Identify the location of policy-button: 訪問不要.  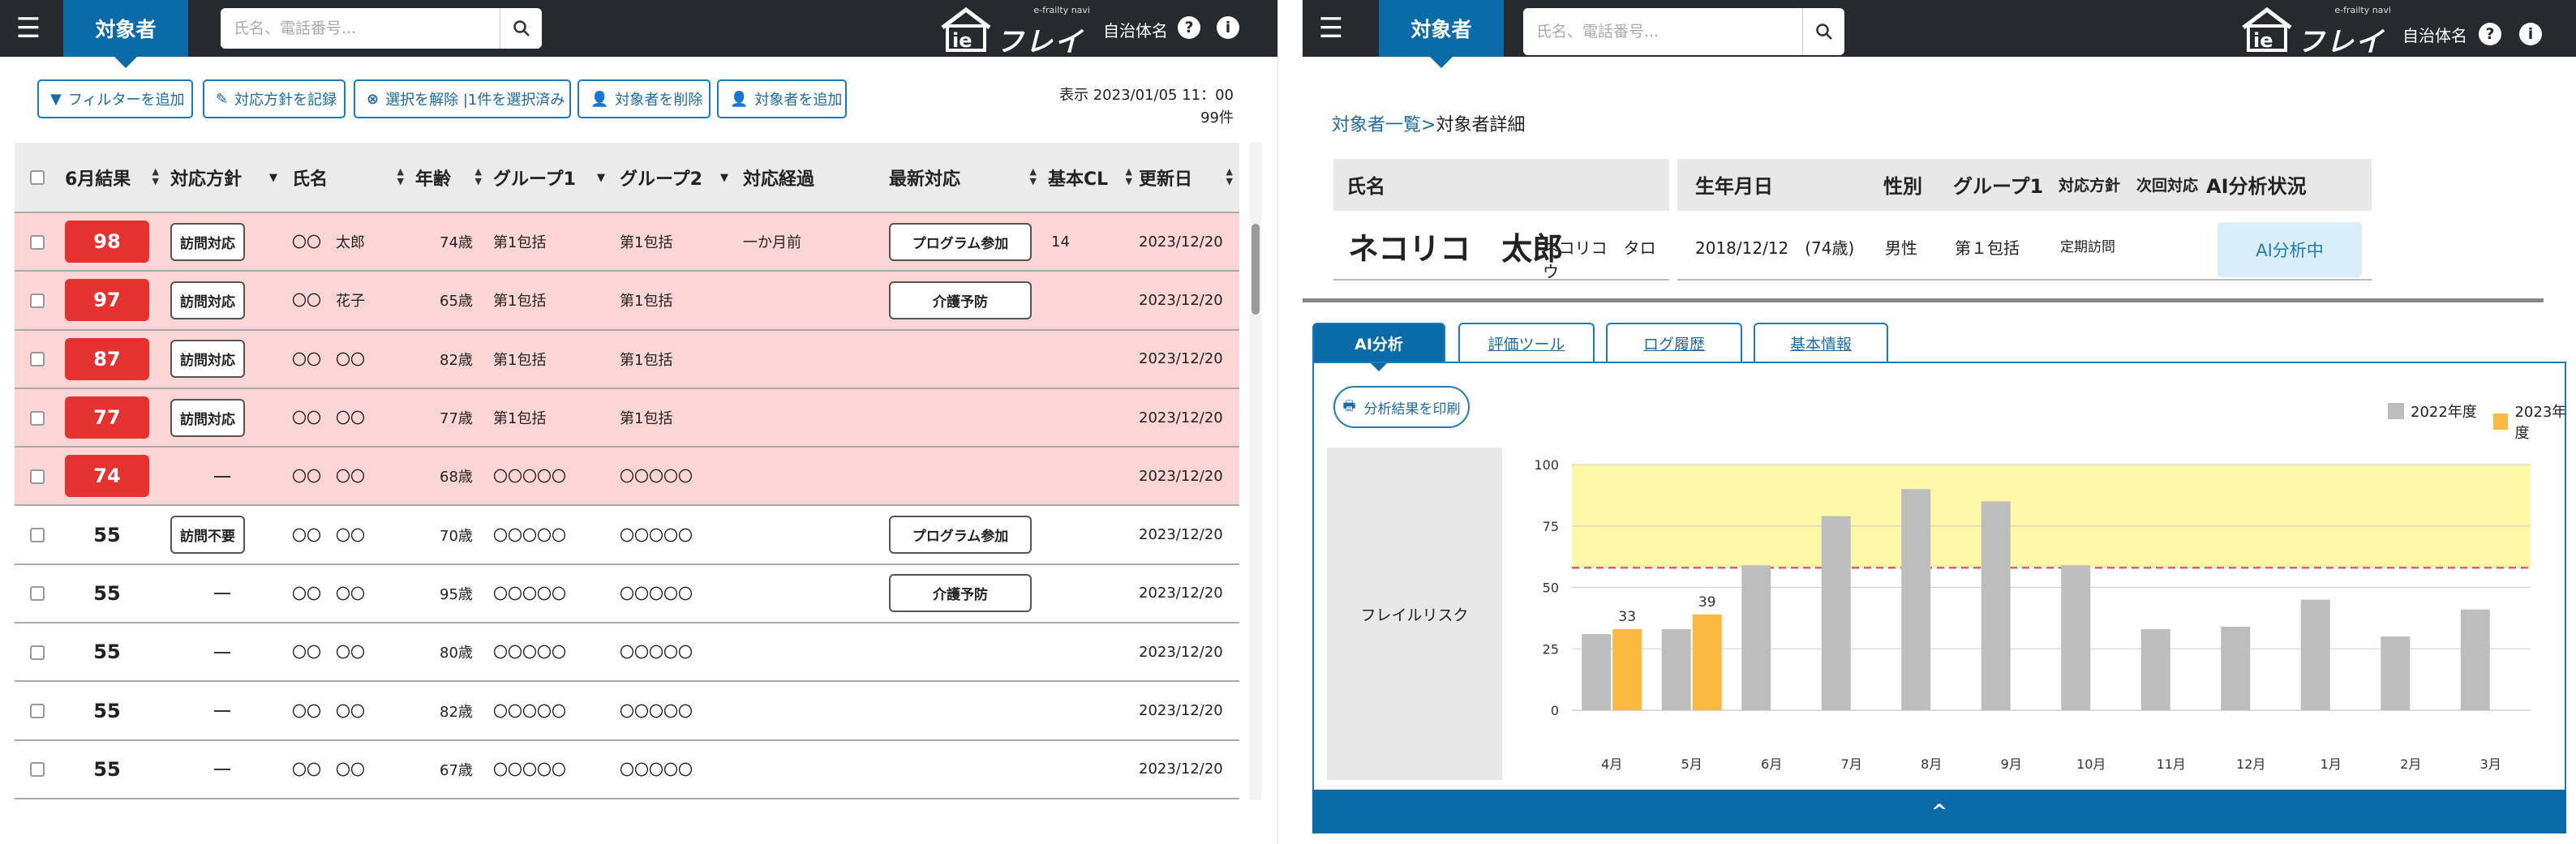
(207, 536).